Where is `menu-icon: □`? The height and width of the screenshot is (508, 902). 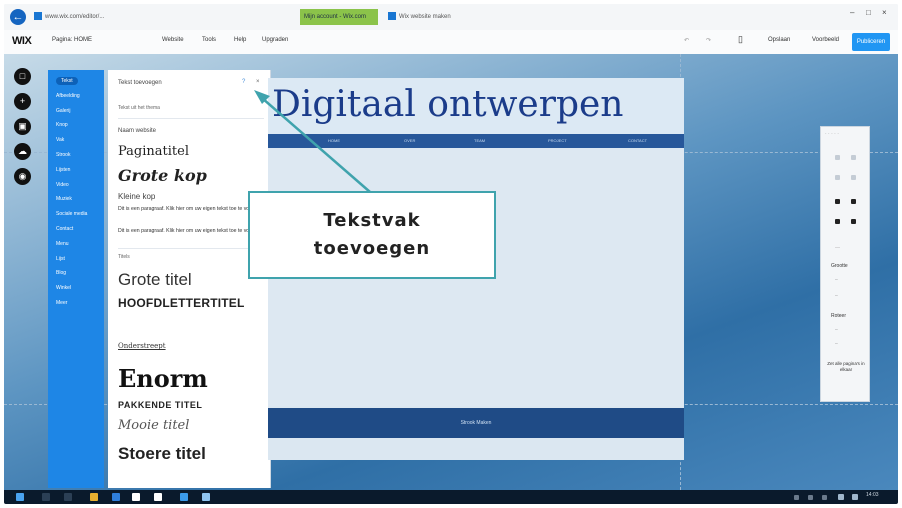 menu-icon: □ is located at coordinates (22, 76).